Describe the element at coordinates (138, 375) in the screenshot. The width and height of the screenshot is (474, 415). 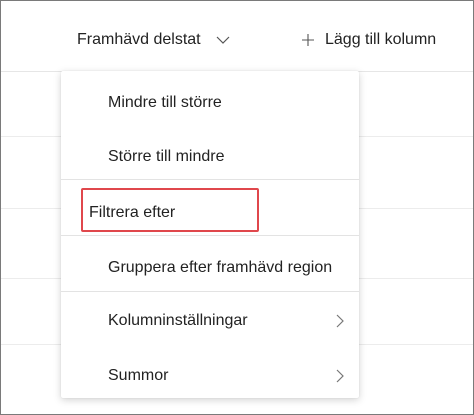
I see `menu-item-label: Summor` at that location.